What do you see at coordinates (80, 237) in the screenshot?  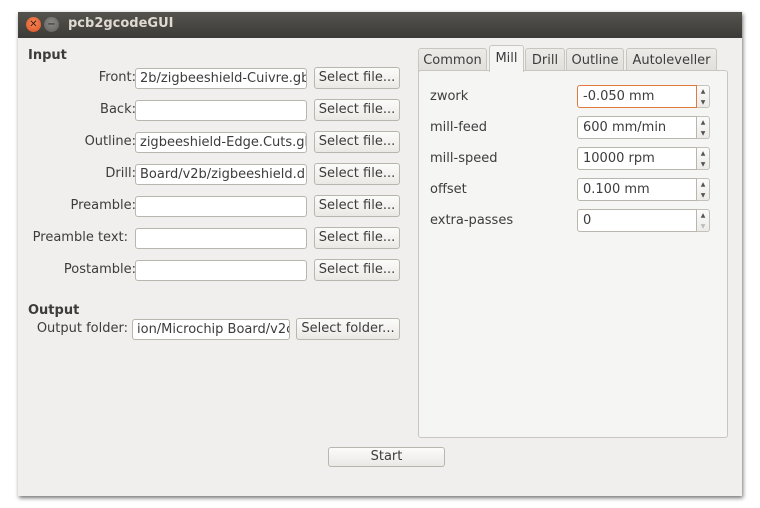 I see `preamble-text-label: Preamble text:` at bounding box center [80, 237].